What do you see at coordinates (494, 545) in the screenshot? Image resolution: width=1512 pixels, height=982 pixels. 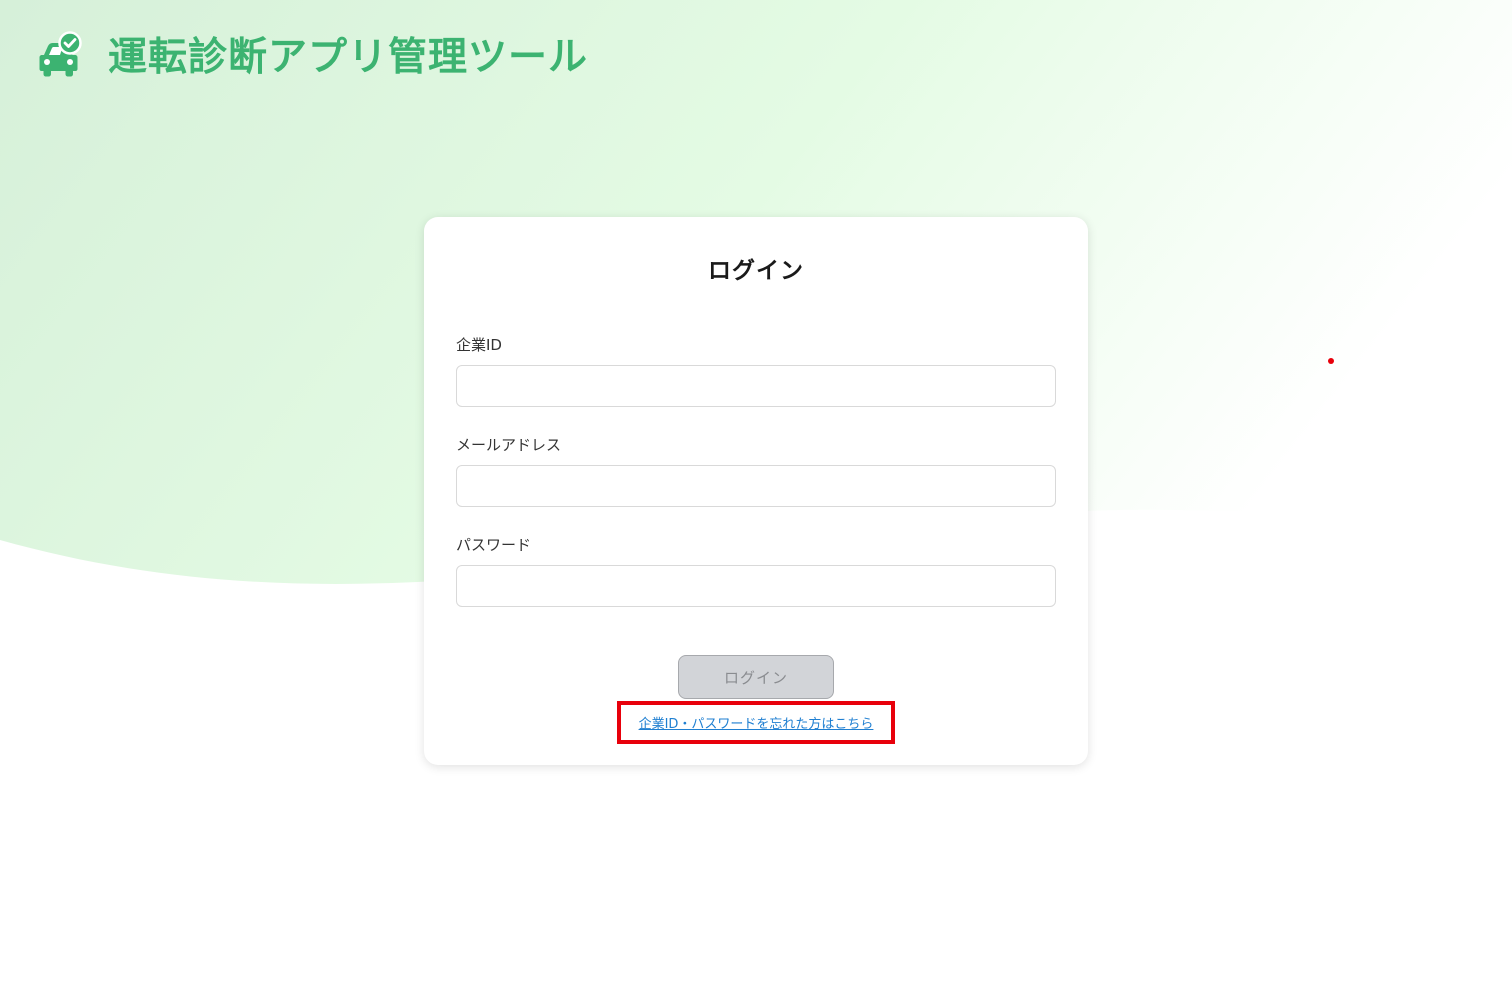 I see `password-label: パスワード` at bounding box center [494, 545].